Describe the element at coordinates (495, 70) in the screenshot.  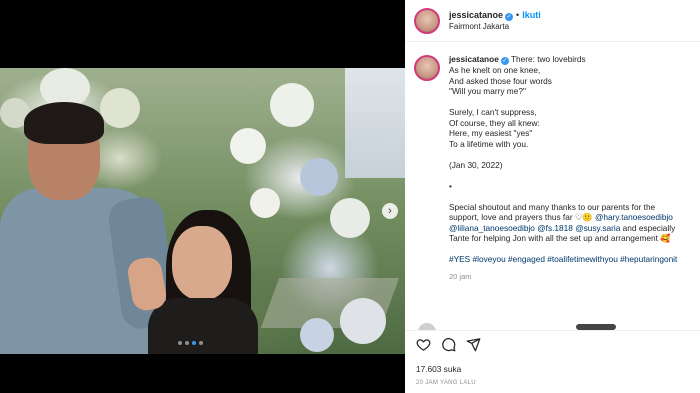
I see `caption-line: As he knelt on one knee,` at that location.